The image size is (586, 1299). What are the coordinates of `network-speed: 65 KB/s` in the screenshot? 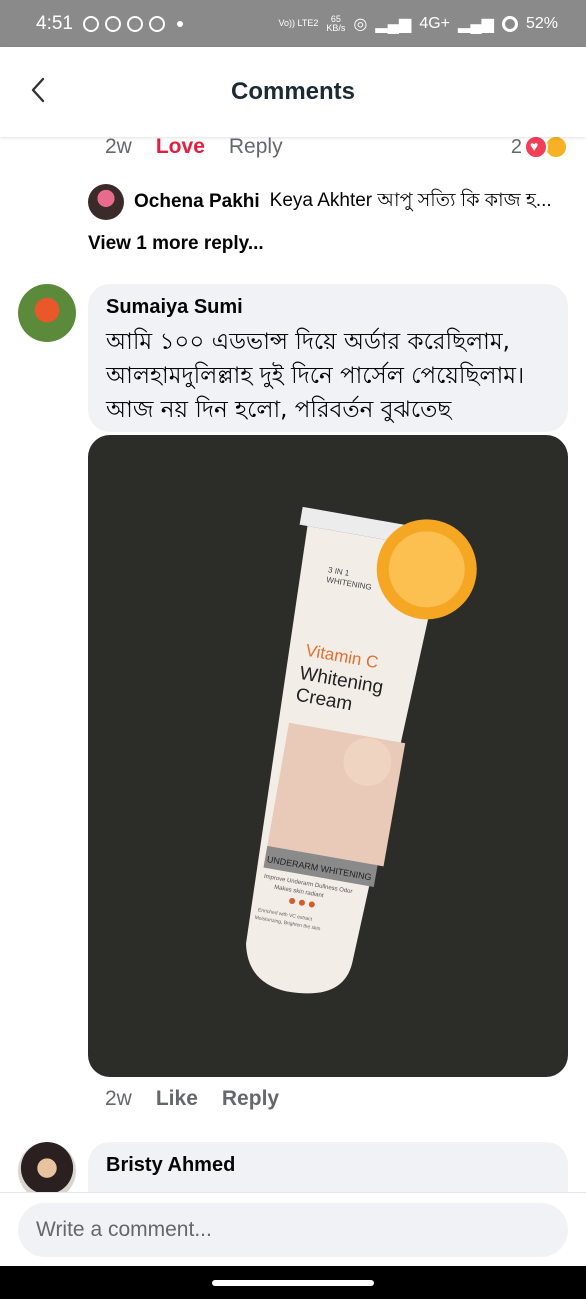 It's located at (336, 23).